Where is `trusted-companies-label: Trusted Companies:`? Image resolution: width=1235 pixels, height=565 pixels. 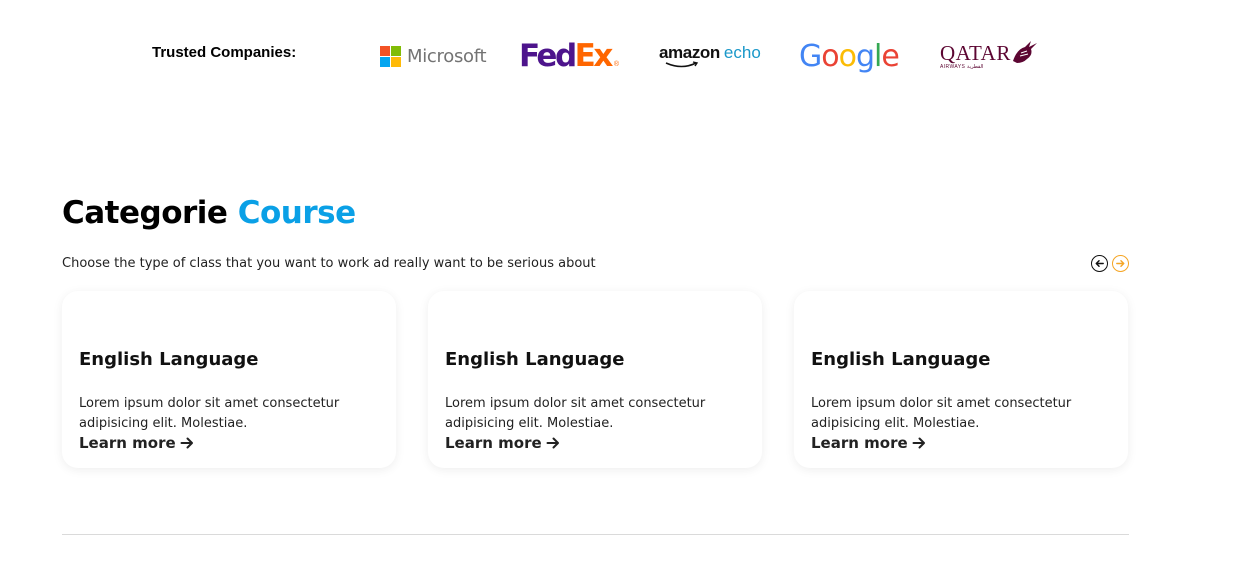
trusted-companies-label: Trusted Companies: is located at coordinates (224, 52).